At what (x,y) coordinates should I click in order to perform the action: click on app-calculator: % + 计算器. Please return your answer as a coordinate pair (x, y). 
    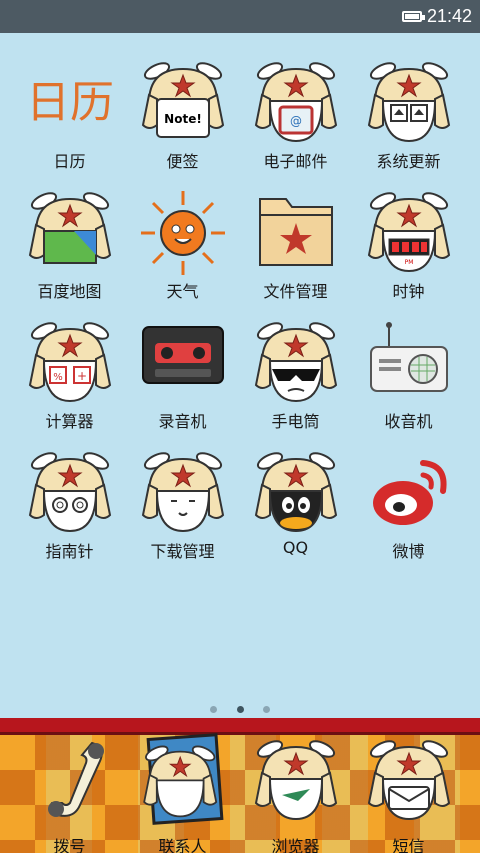
    Looking at the image, I should click on (69, 375).